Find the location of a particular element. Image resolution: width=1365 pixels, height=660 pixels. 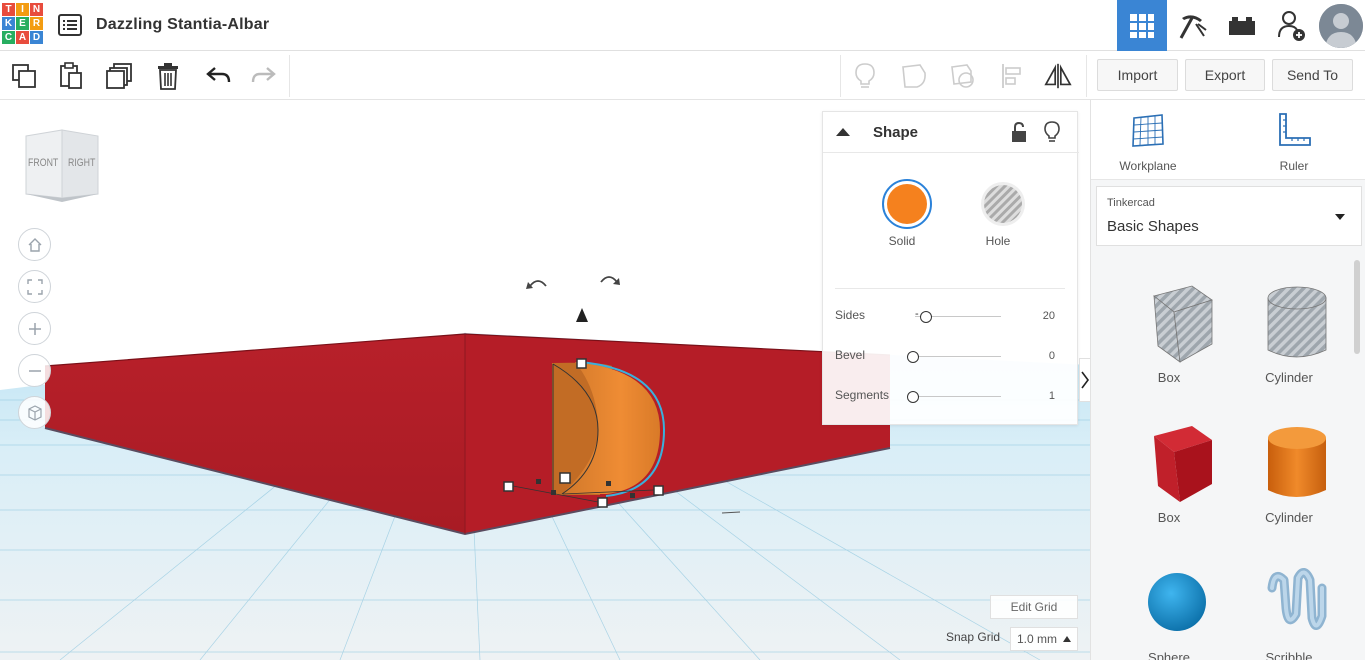

hole-swatch is located at coordinates (1002, 204).